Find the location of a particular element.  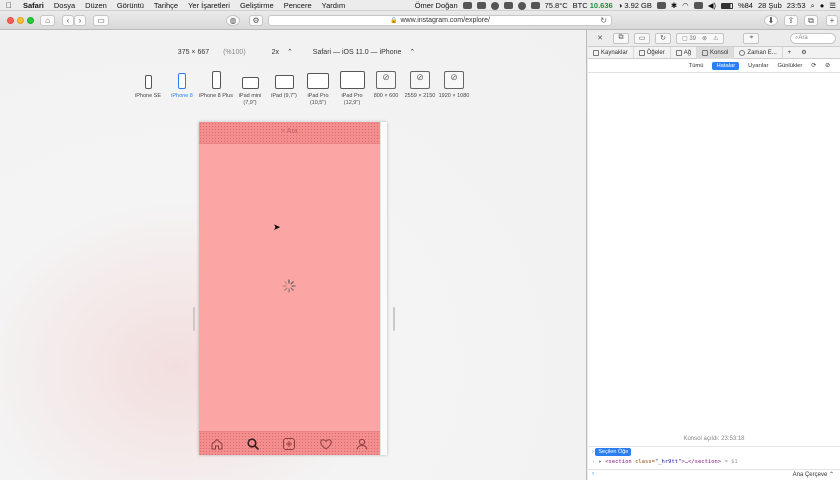

tab-console: Konsol is located at coordinates (716, 52).